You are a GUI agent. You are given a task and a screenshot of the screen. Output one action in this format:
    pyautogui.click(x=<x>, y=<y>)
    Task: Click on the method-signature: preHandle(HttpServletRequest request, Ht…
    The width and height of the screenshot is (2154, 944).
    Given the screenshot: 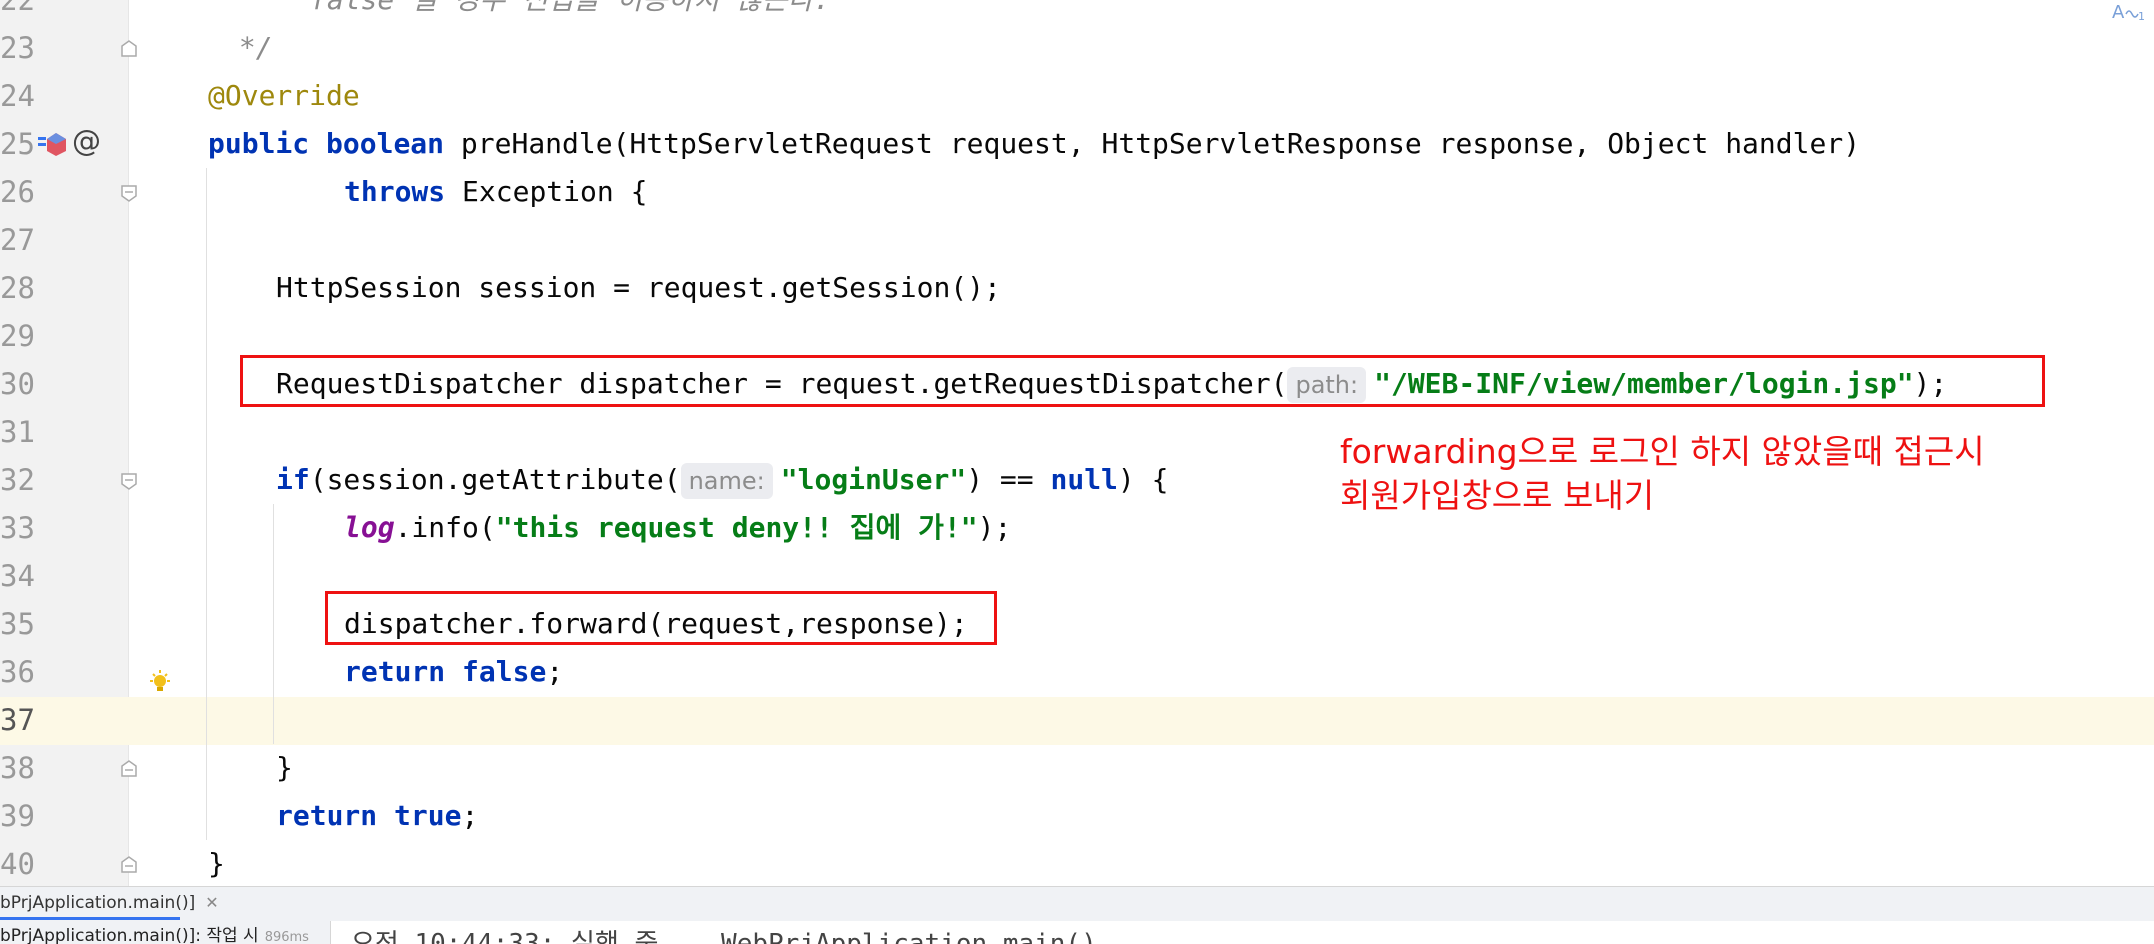 What is the action you would take?
    pyautogui.click(x=1160, y=143)
    